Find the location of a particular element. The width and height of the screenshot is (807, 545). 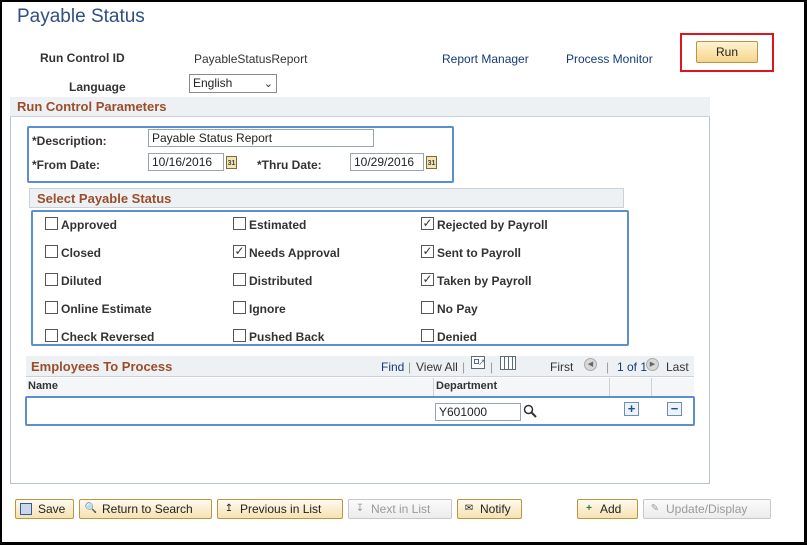

language-label: Language is located at coordinates (97, 87).